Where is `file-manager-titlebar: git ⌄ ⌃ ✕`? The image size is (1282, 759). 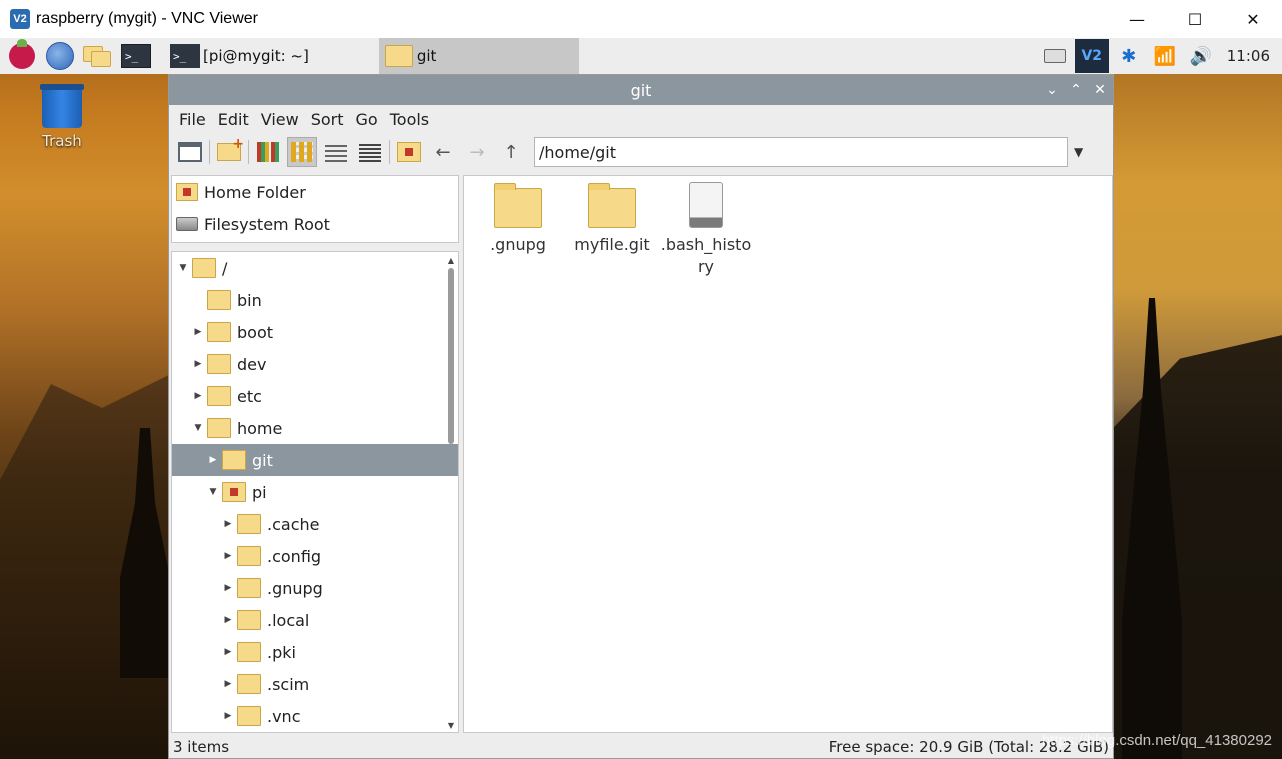 file-manager-titlebar: git ⌄ ⌃ ✕ is located at coordinates (641, 90).